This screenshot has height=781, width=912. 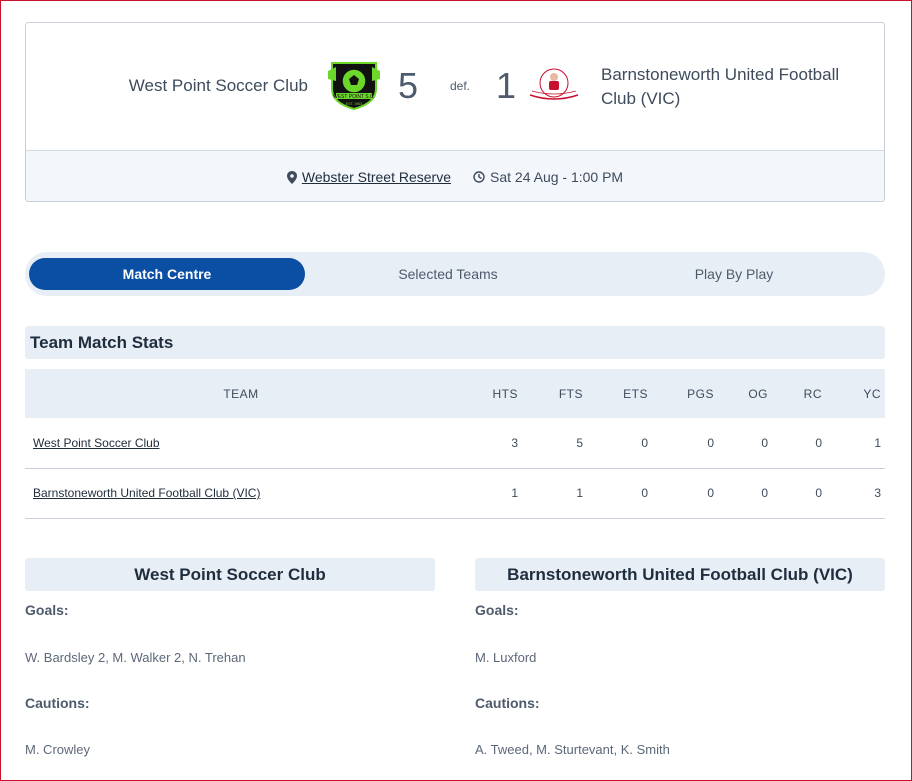 I want to click on clock-icon, so click(x=479, y=177).